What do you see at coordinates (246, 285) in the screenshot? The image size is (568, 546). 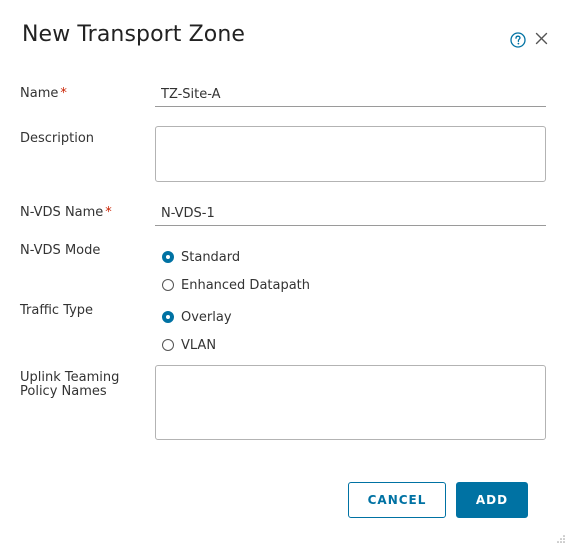 I see `nvds-mode-enhanced-datapath-label: Enhanced Datapath` at bounding box center [246, 285].